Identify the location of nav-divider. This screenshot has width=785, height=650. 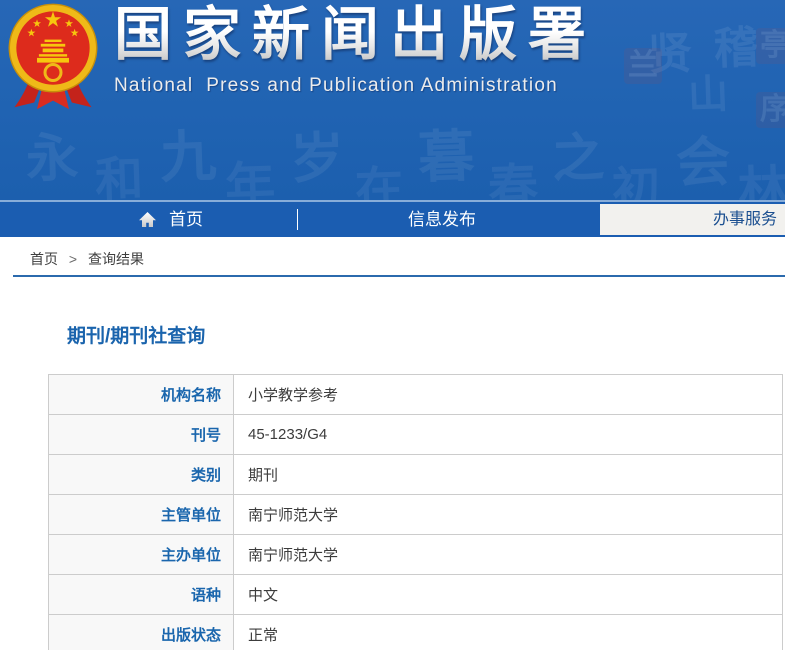
(297, 219).